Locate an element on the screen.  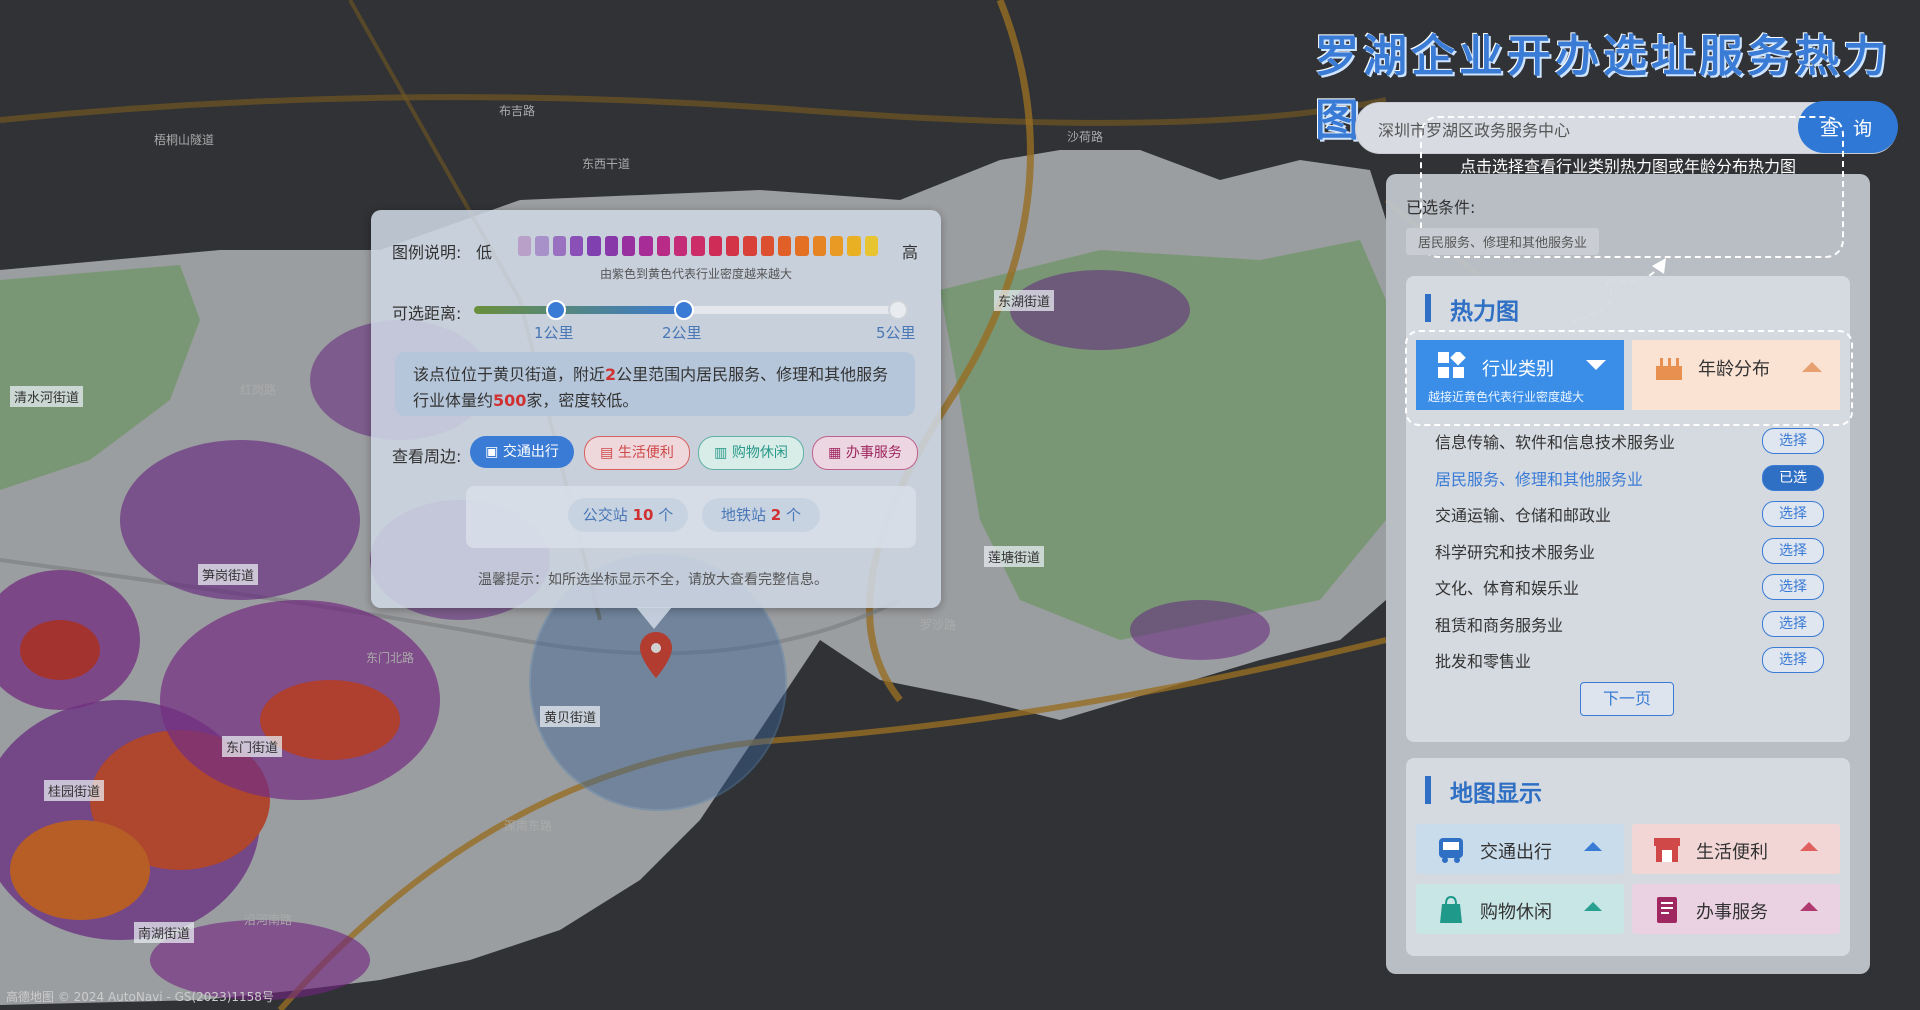
road-label: 罗沙路 is located at coordinates (938, 625).